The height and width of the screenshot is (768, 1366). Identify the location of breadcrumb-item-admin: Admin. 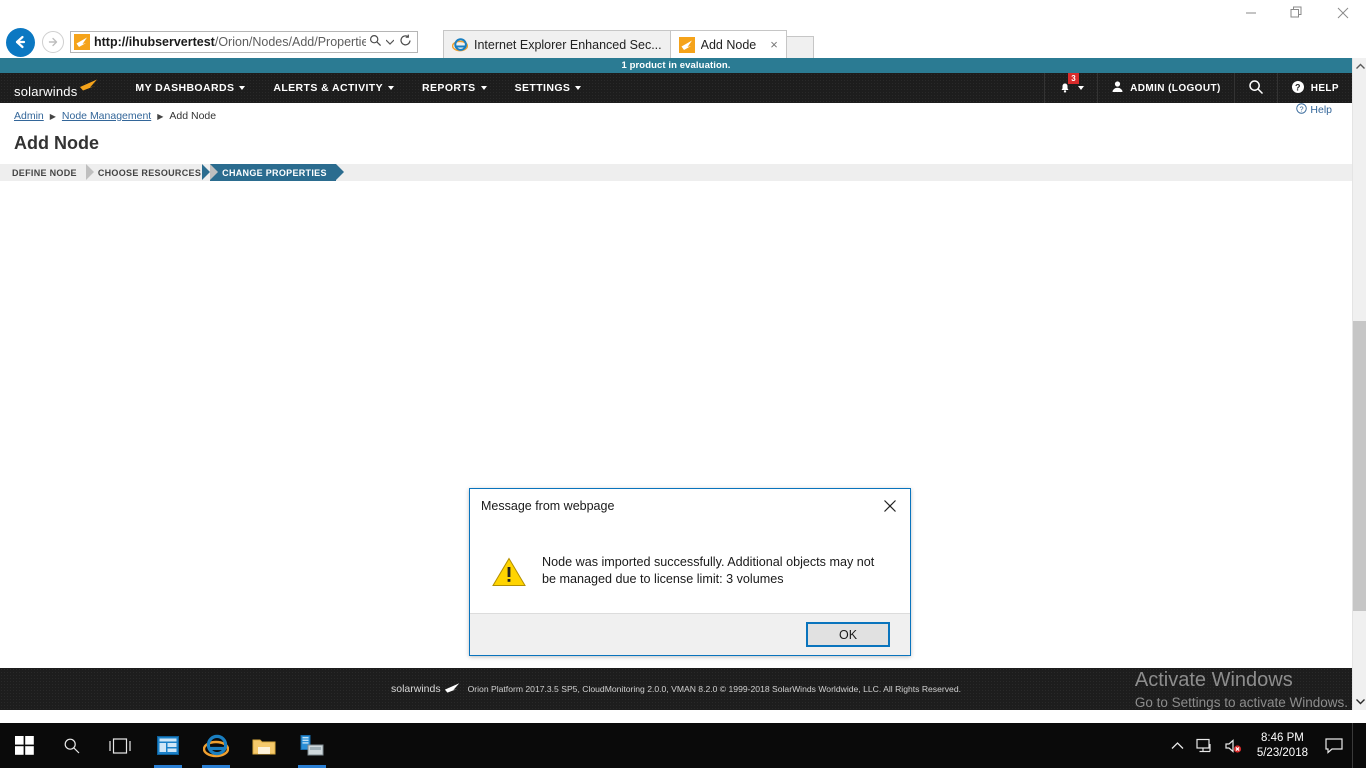
(29, 116).